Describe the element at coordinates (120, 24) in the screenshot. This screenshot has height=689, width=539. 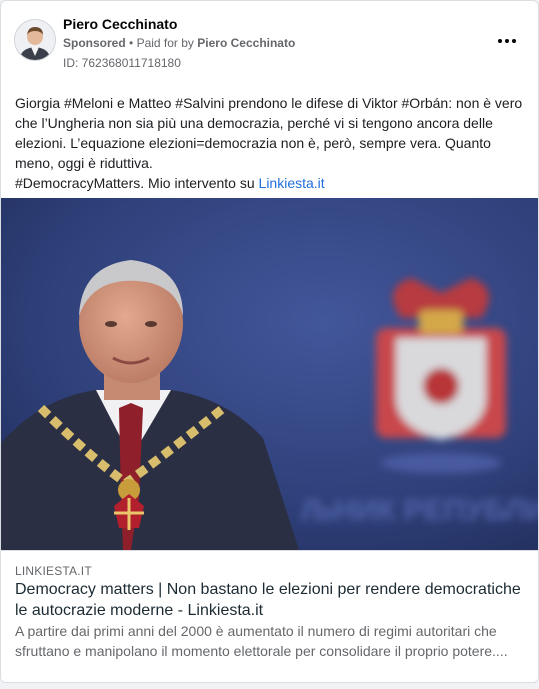
I see `author-name: Piero Cecchinato` at that location.